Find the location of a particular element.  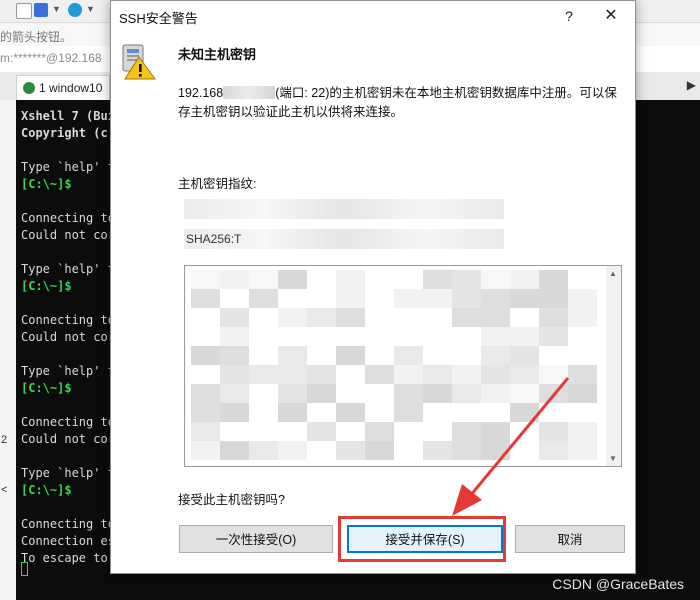

session-tab-window10: 1 window10 is located at coordinates (63, 87).